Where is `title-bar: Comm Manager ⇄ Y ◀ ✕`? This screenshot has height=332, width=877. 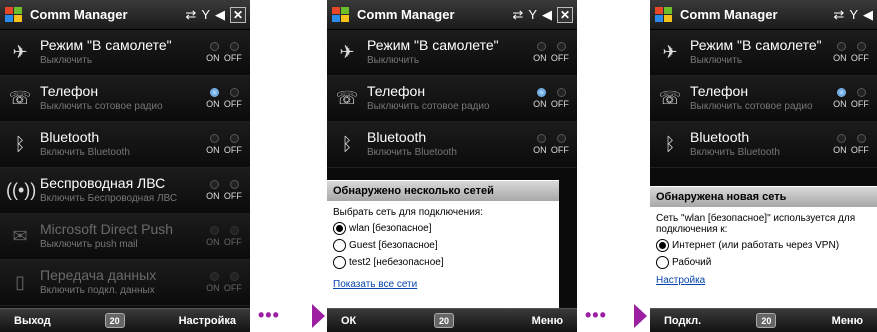
title-bar: Comm Manager ⇄ Y ◀ ✕ is located at coordinates (125, 15).